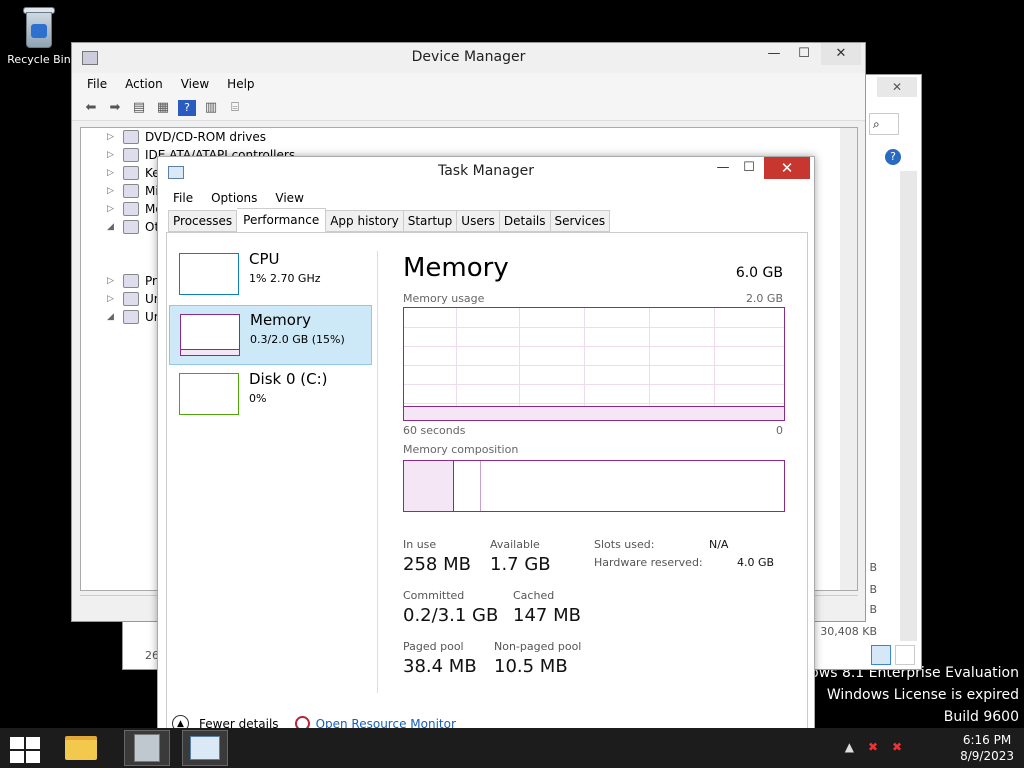 Image resolution: width=1024 pixels, height=768 pixels. I want to click on list-icon: ▦, so click(163, 108).